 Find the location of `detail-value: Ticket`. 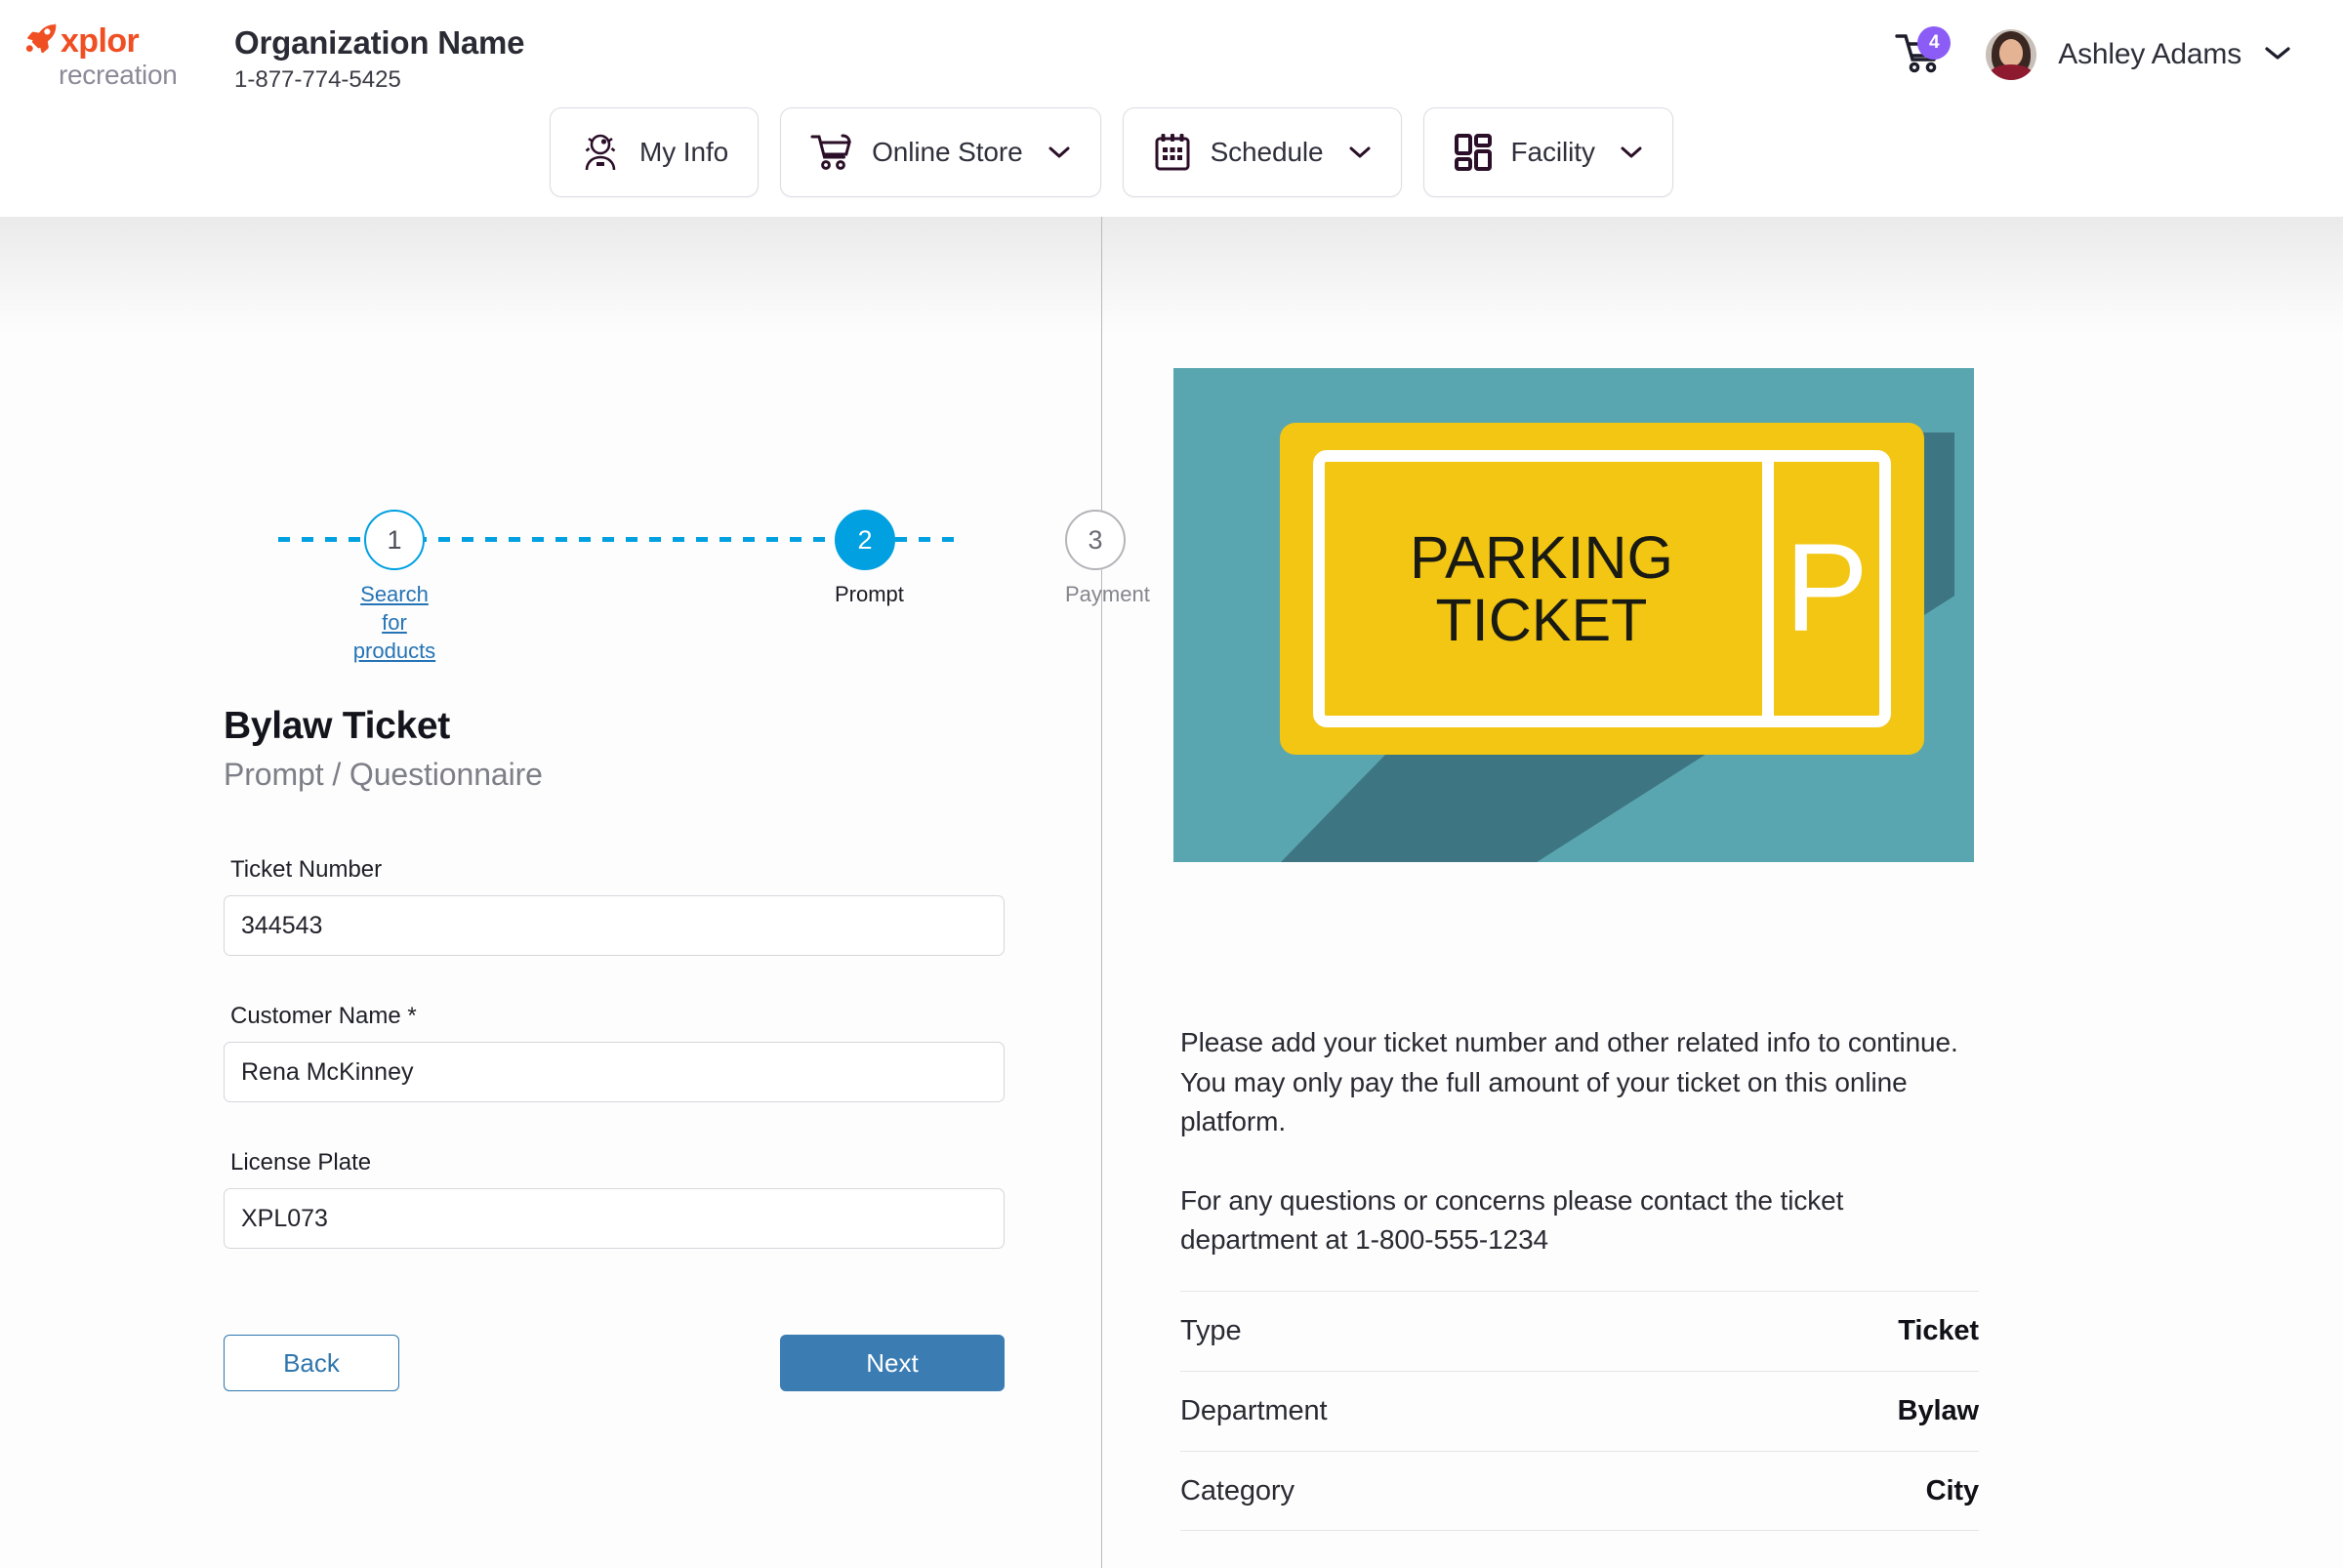

detail-value: Ticket is located at coordinates (1938, 1330).